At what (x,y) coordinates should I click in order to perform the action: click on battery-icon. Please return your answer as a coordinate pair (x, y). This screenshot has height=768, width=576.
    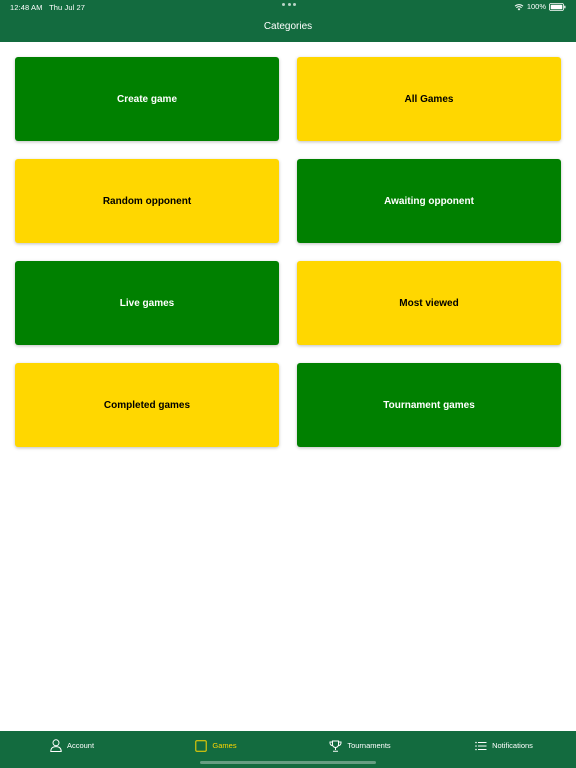
    Looking at the image, I should click on (557, 6).